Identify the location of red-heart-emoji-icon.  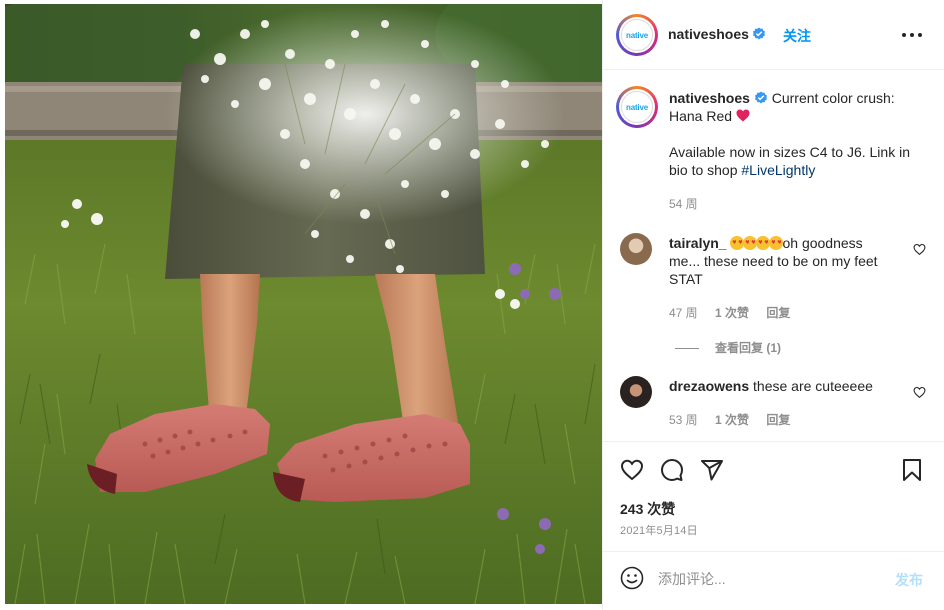
(743, 115).